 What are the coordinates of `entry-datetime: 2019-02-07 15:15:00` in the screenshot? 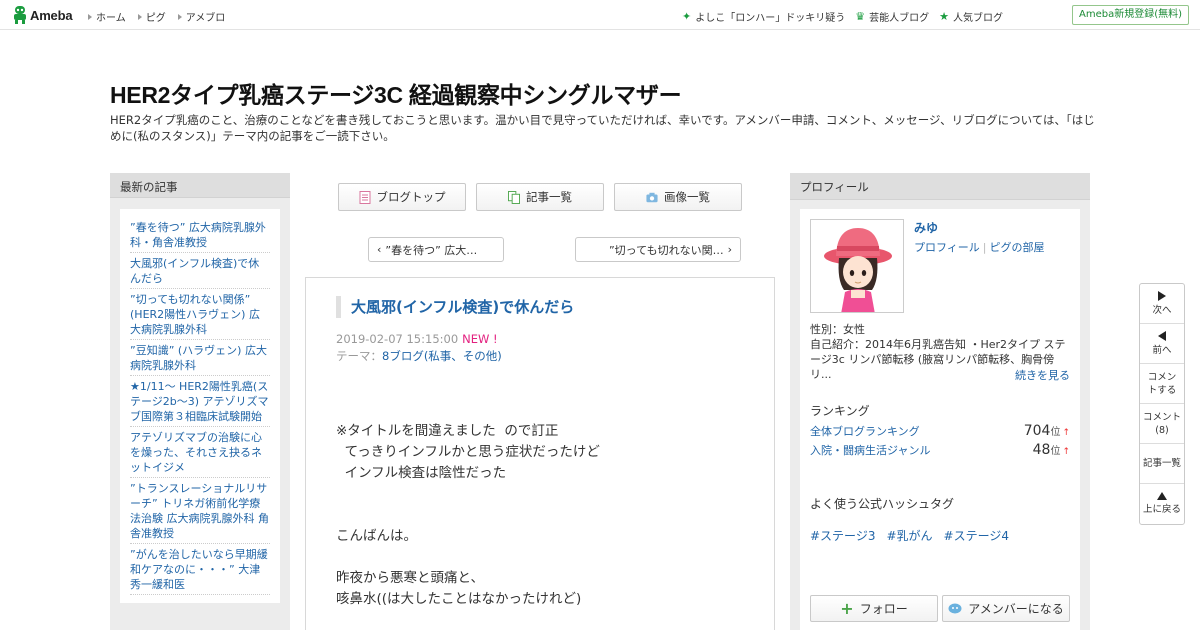 It's located at (397, 339).